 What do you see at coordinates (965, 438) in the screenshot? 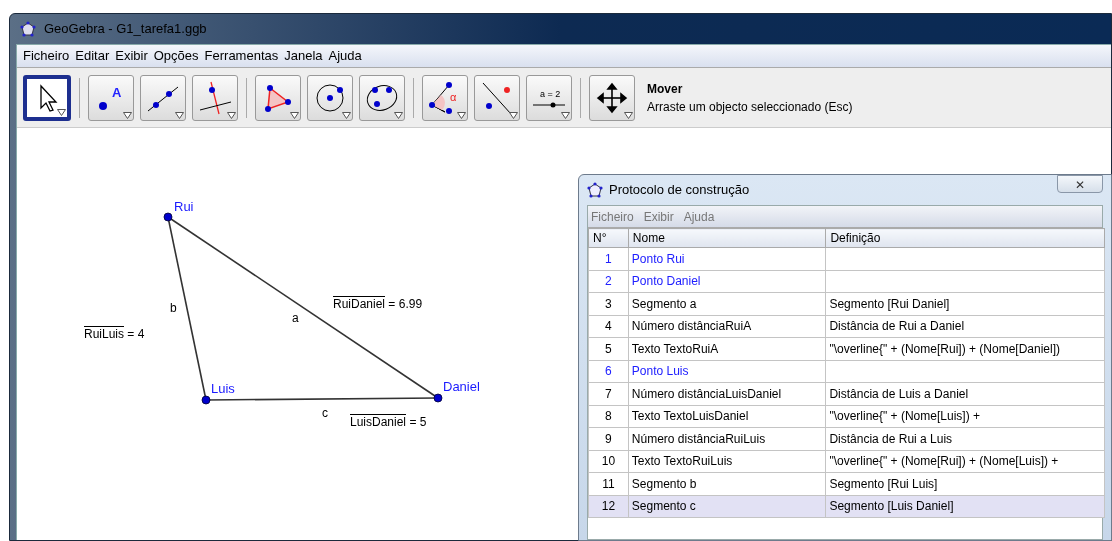
I see `table-cell: Distância de Rui a Luis` at bounding box center [965, 438].